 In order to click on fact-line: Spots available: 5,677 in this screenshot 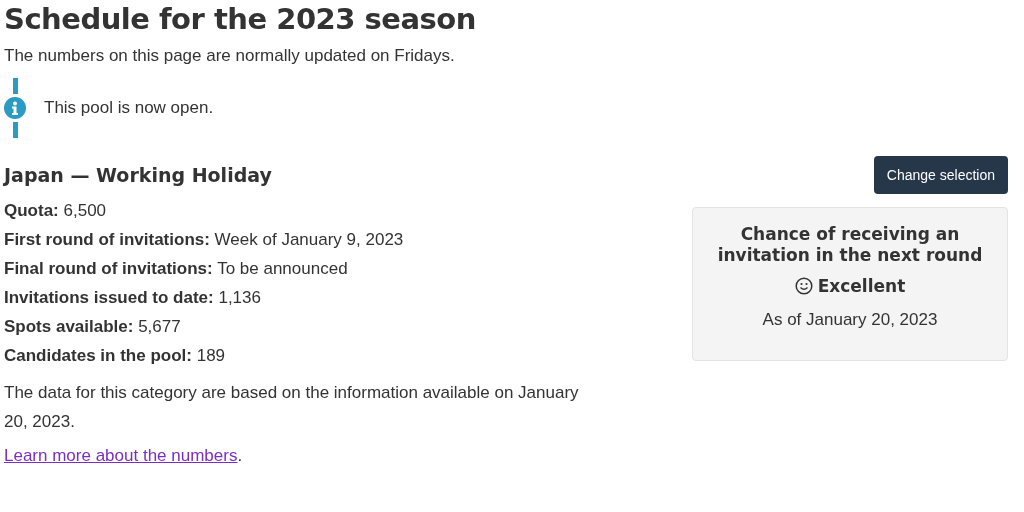, I will do `click(93, 327)`.